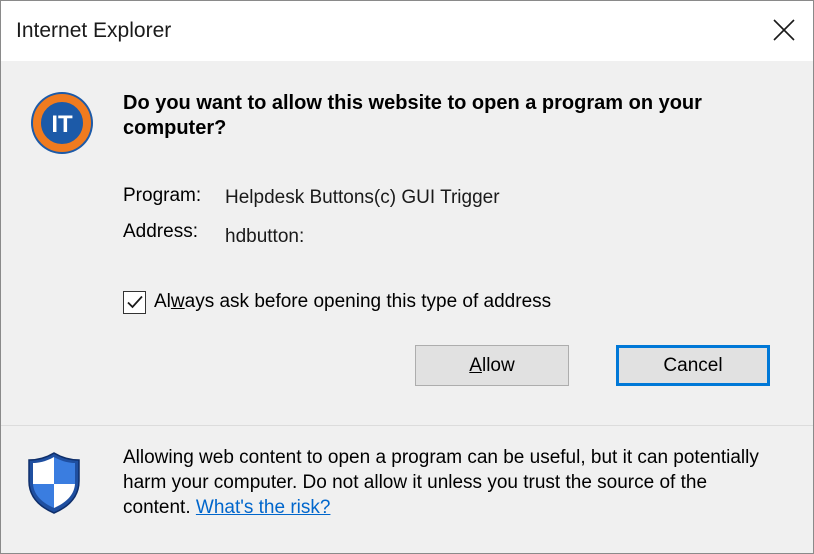 The height and width of the screenshot is (554, 814). Describe the element at coordinates (693, 365) in the screenshot. I see `cancel-button: Cancel` at that location.